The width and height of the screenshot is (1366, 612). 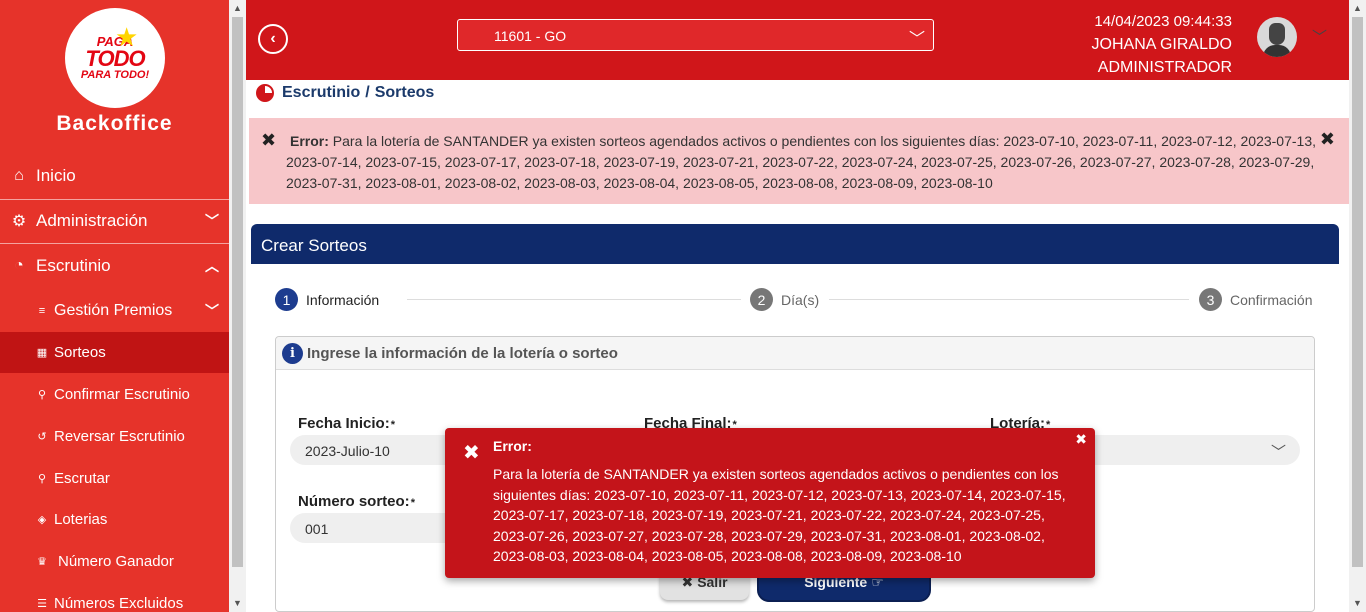 I want to click on avatar-body, so click(x=1277, y=51).